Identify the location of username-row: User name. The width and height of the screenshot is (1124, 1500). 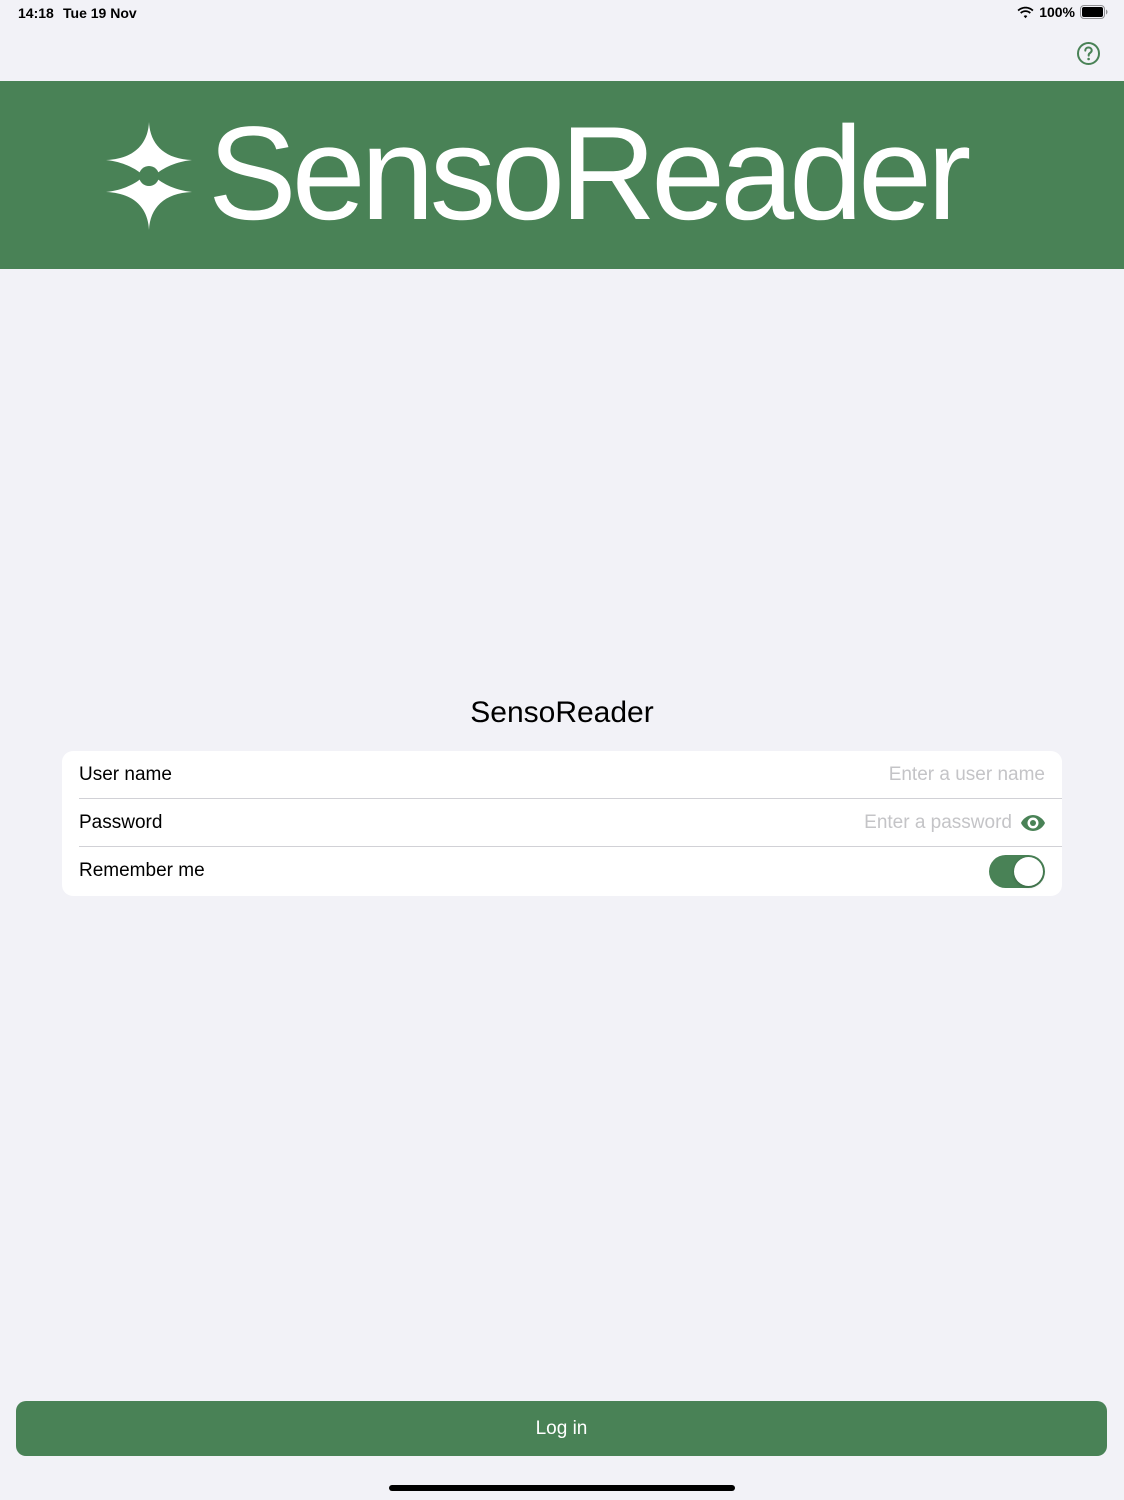
(562, 775).